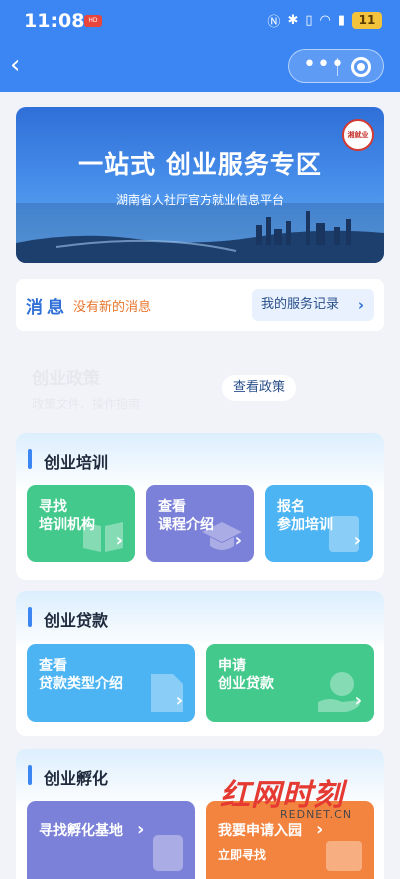 The width and height of the screenshot is (400, 879). What do you see at coordinates (309, 20) in the screenshot?
I see `vibrate-icon: ▯` at bounding box center [309, 20].